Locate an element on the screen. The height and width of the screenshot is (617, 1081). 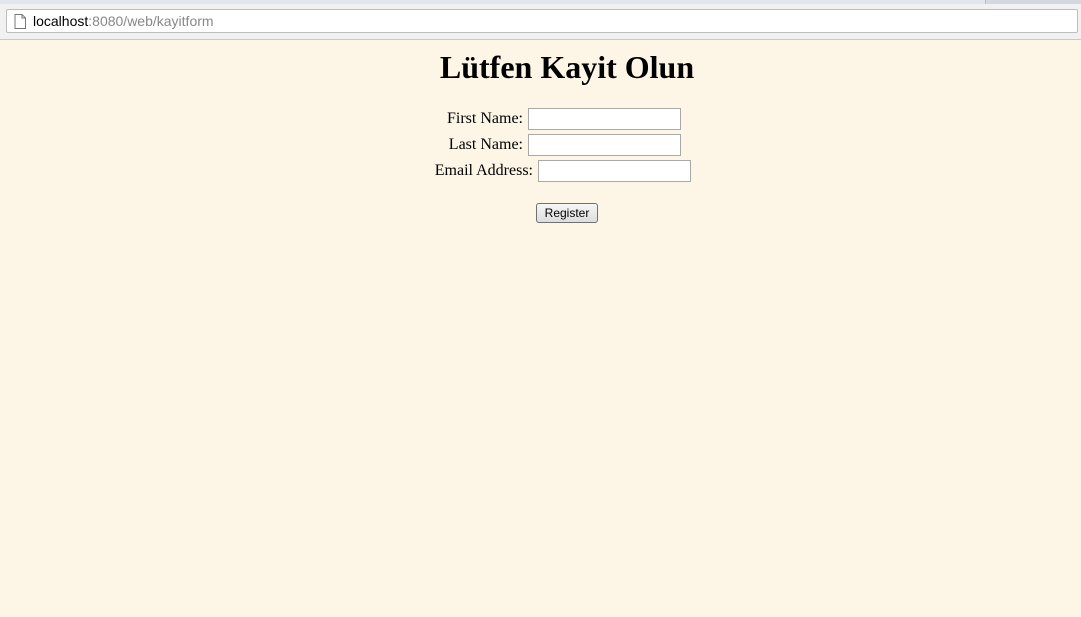
last-name-label: Last Name: is located at coordinates (485, 144).